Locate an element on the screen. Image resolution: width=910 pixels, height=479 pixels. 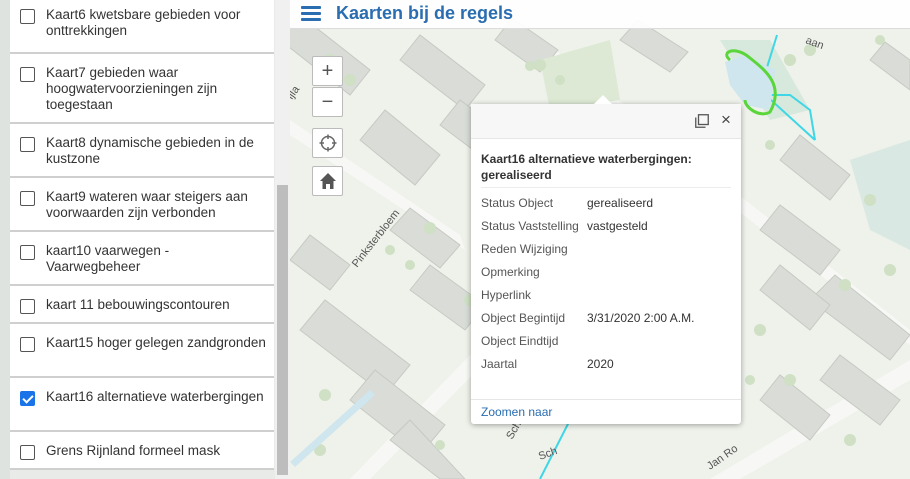
attribute-row: Status Vaststelling vastgesteld is located at coordinates (587, 229).